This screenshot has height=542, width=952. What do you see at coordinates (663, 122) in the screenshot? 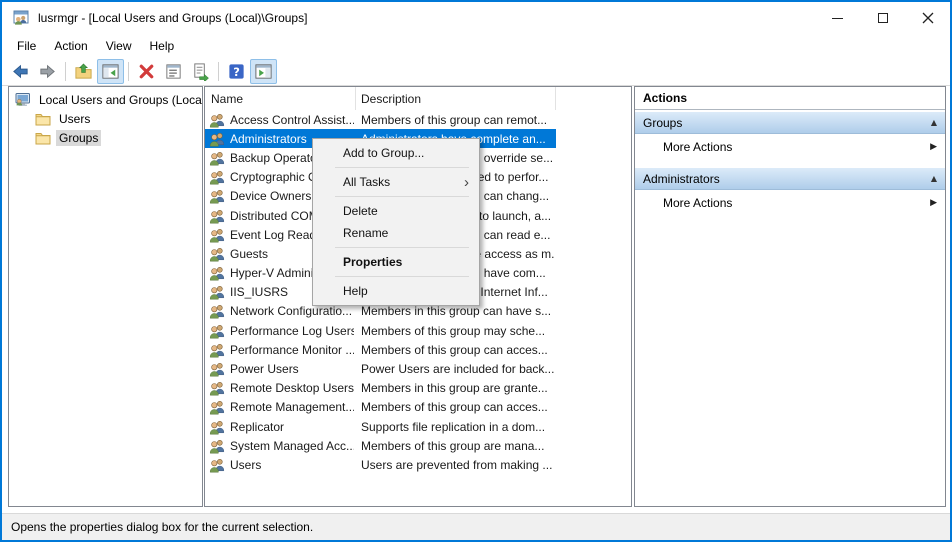
I see `section-header-label: Groups` at bounding box center [663, 122].